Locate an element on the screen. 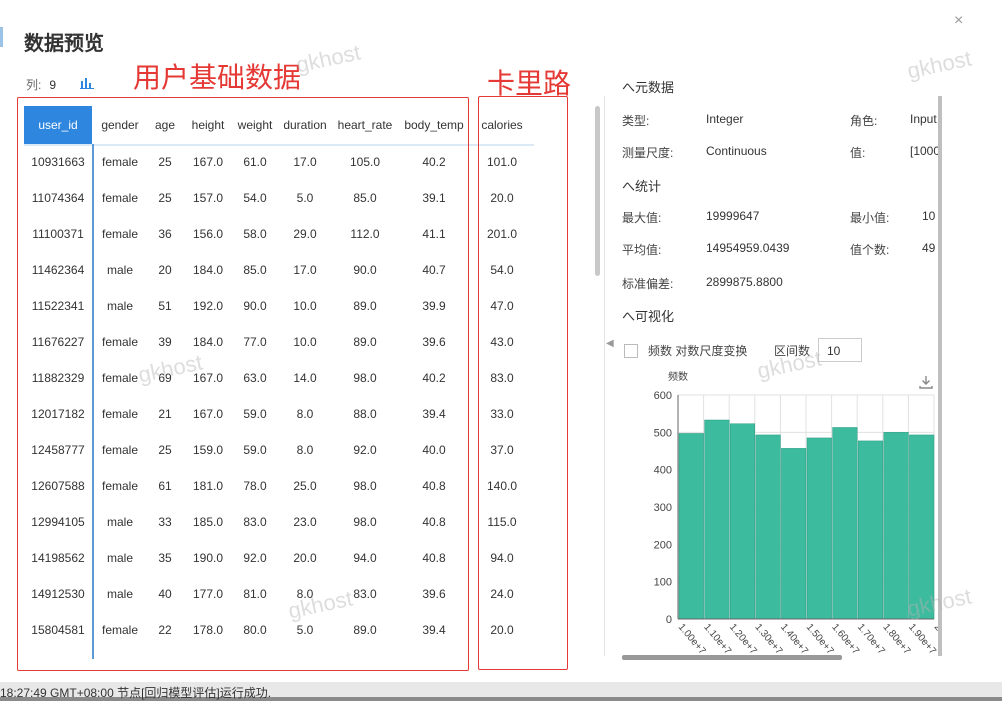 The width and height of the screenshot is (1002, 701). column-header-calories: calories is located at coordinates (502, 125).